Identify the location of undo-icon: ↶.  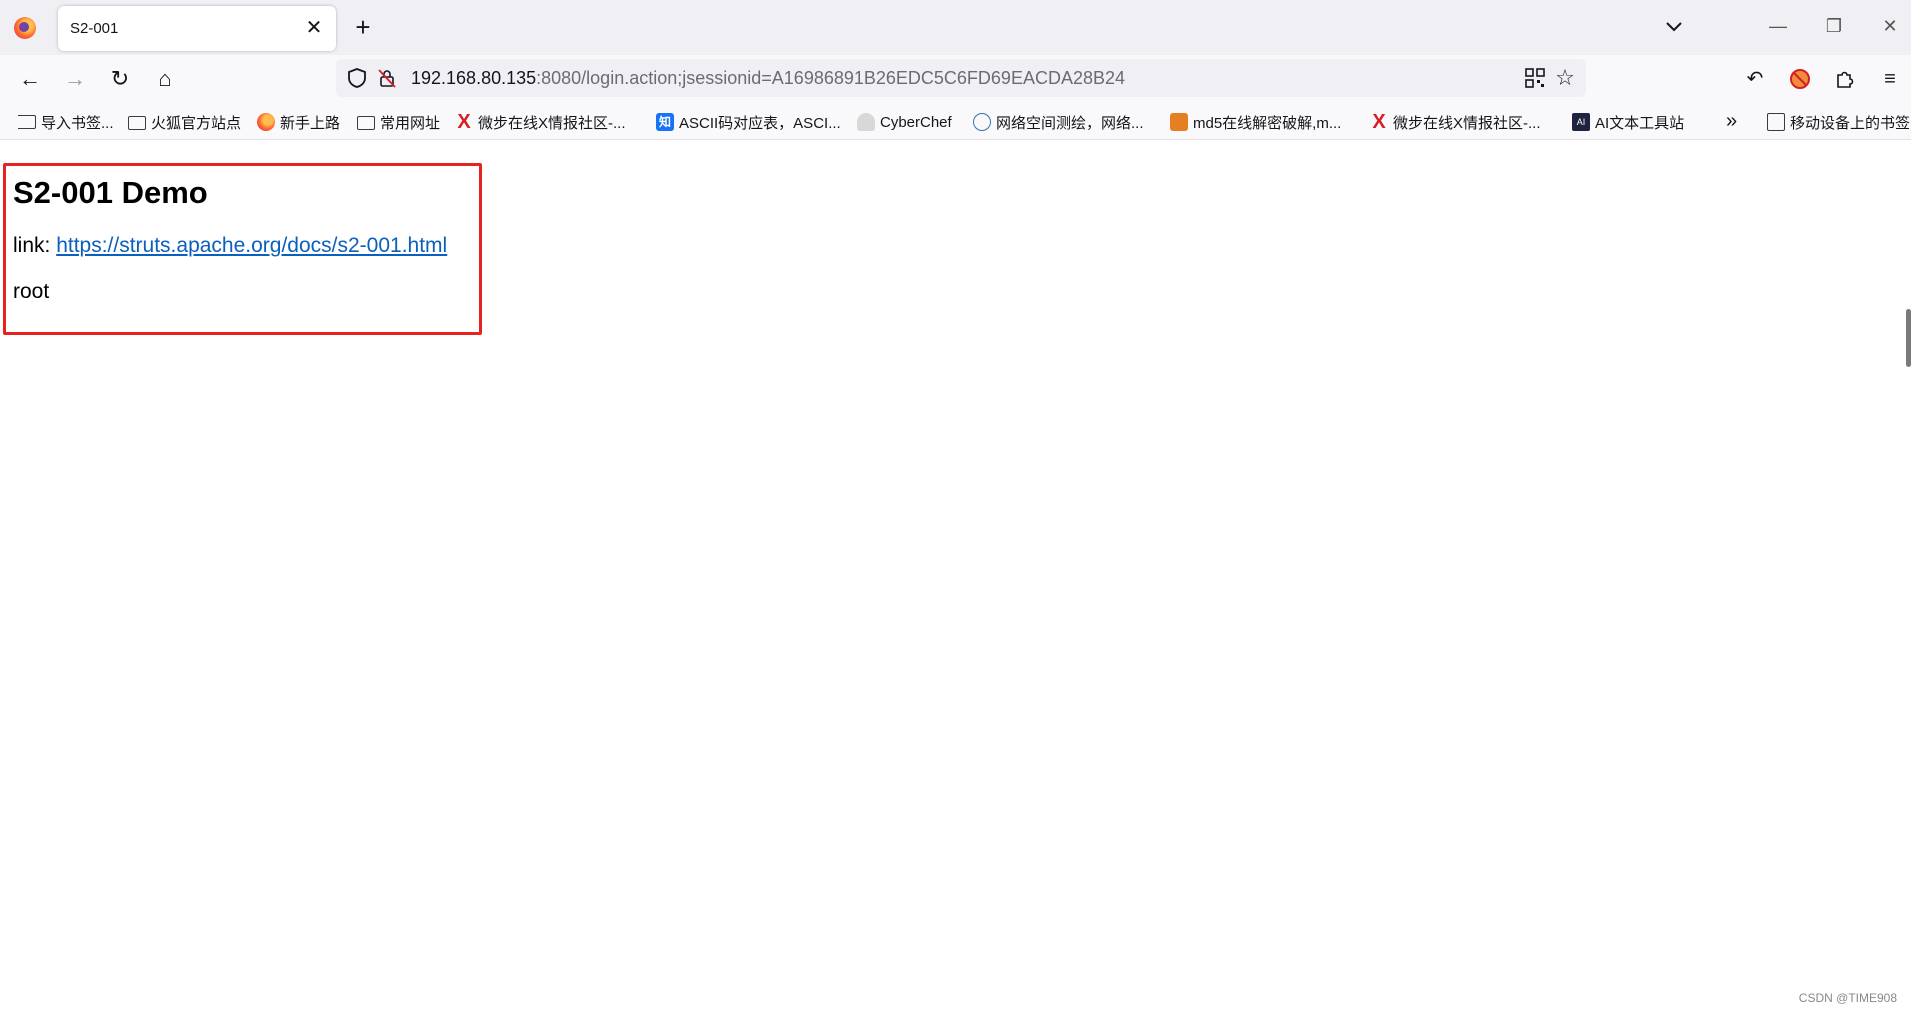
(1755, 79).